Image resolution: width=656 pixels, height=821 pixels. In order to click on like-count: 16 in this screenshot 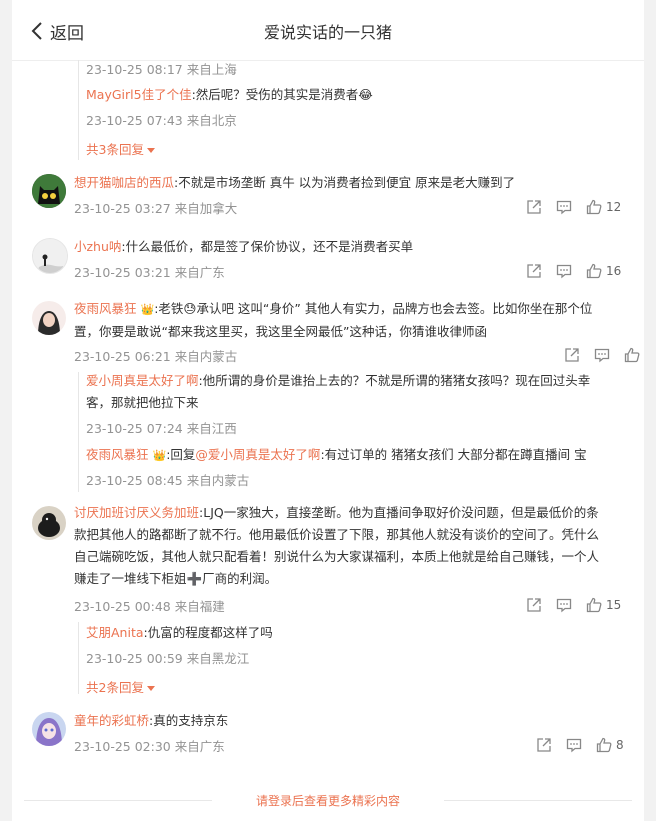, I will do `click(614, 271)`.